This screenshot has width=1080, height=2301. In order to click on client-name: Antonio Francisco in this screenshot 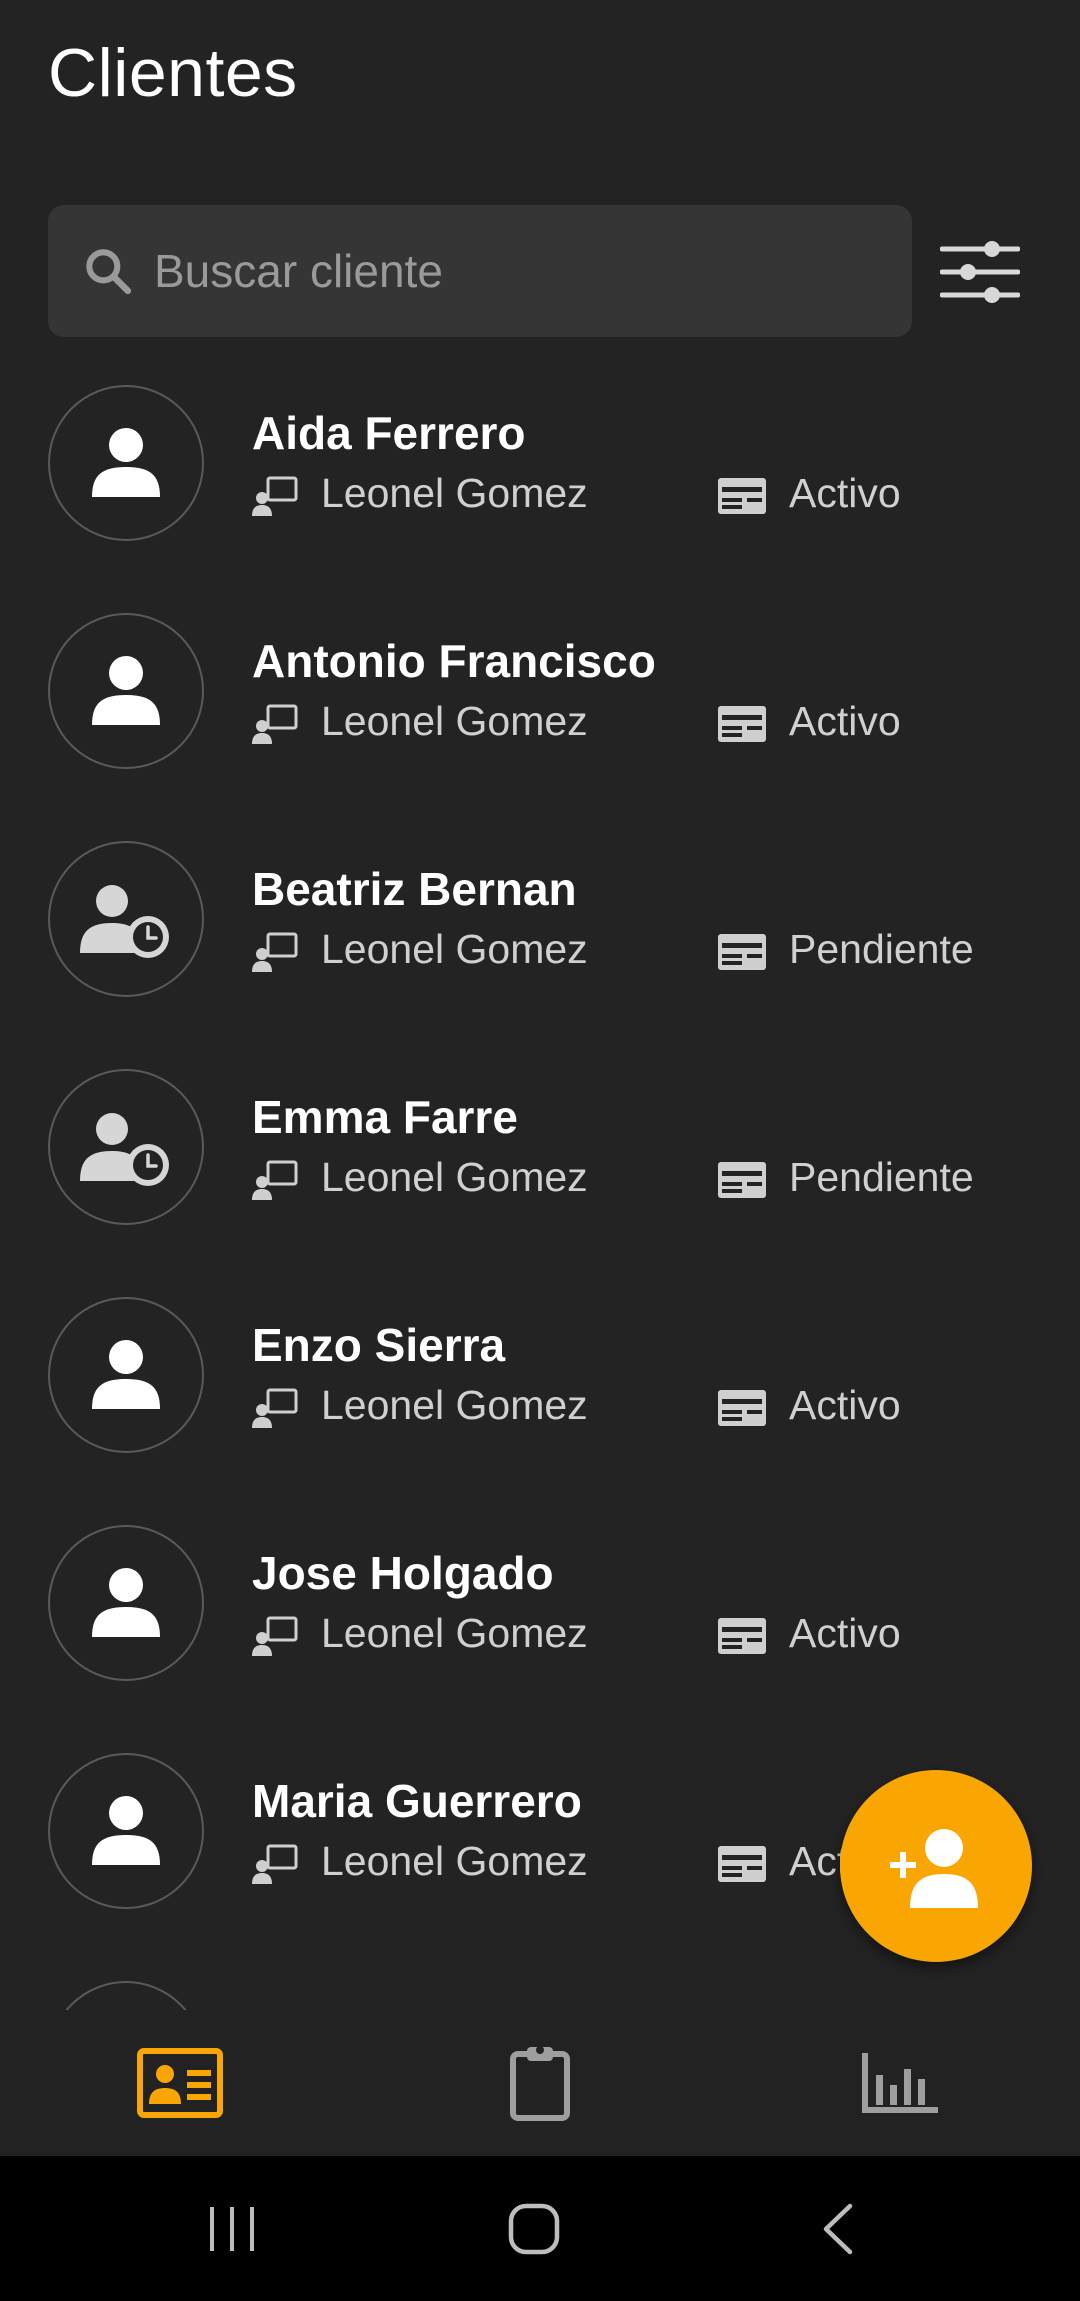, I will do `click(454, 661)`.